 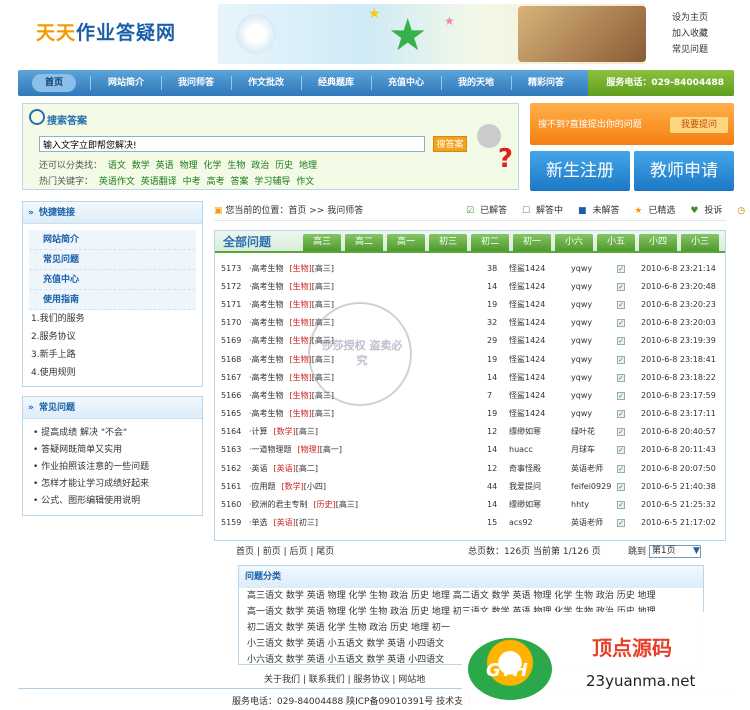 What do you see at coordinates (307, 522) in the screenshot?
I see `grade-tag: [初三]` at bounding box center [307, 522].